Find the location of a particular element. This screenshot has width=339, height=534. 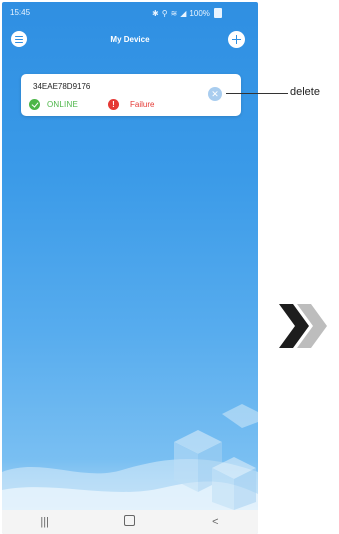

next-chevron-icon is located at coordinates (303, 326).